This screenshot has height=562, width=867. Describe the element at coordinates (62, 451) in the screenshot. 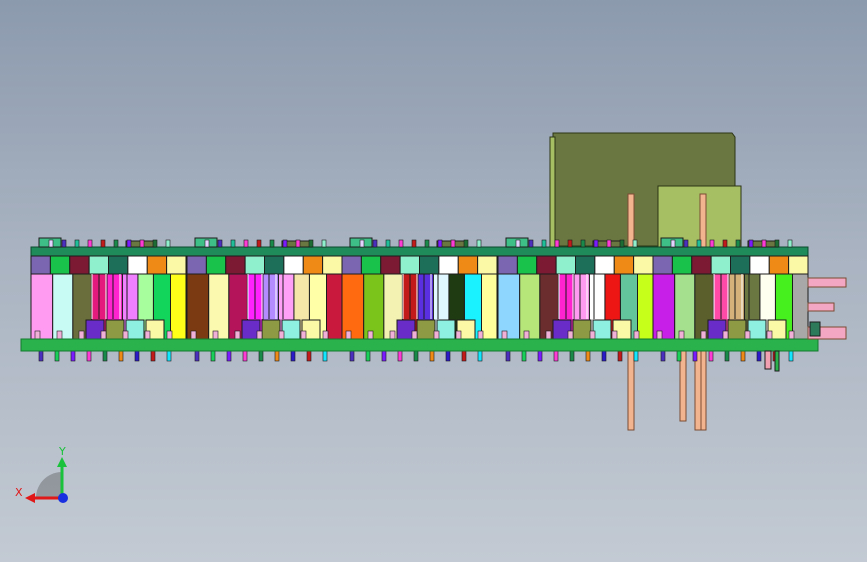

I see `y-axis-label: Y` at that location.